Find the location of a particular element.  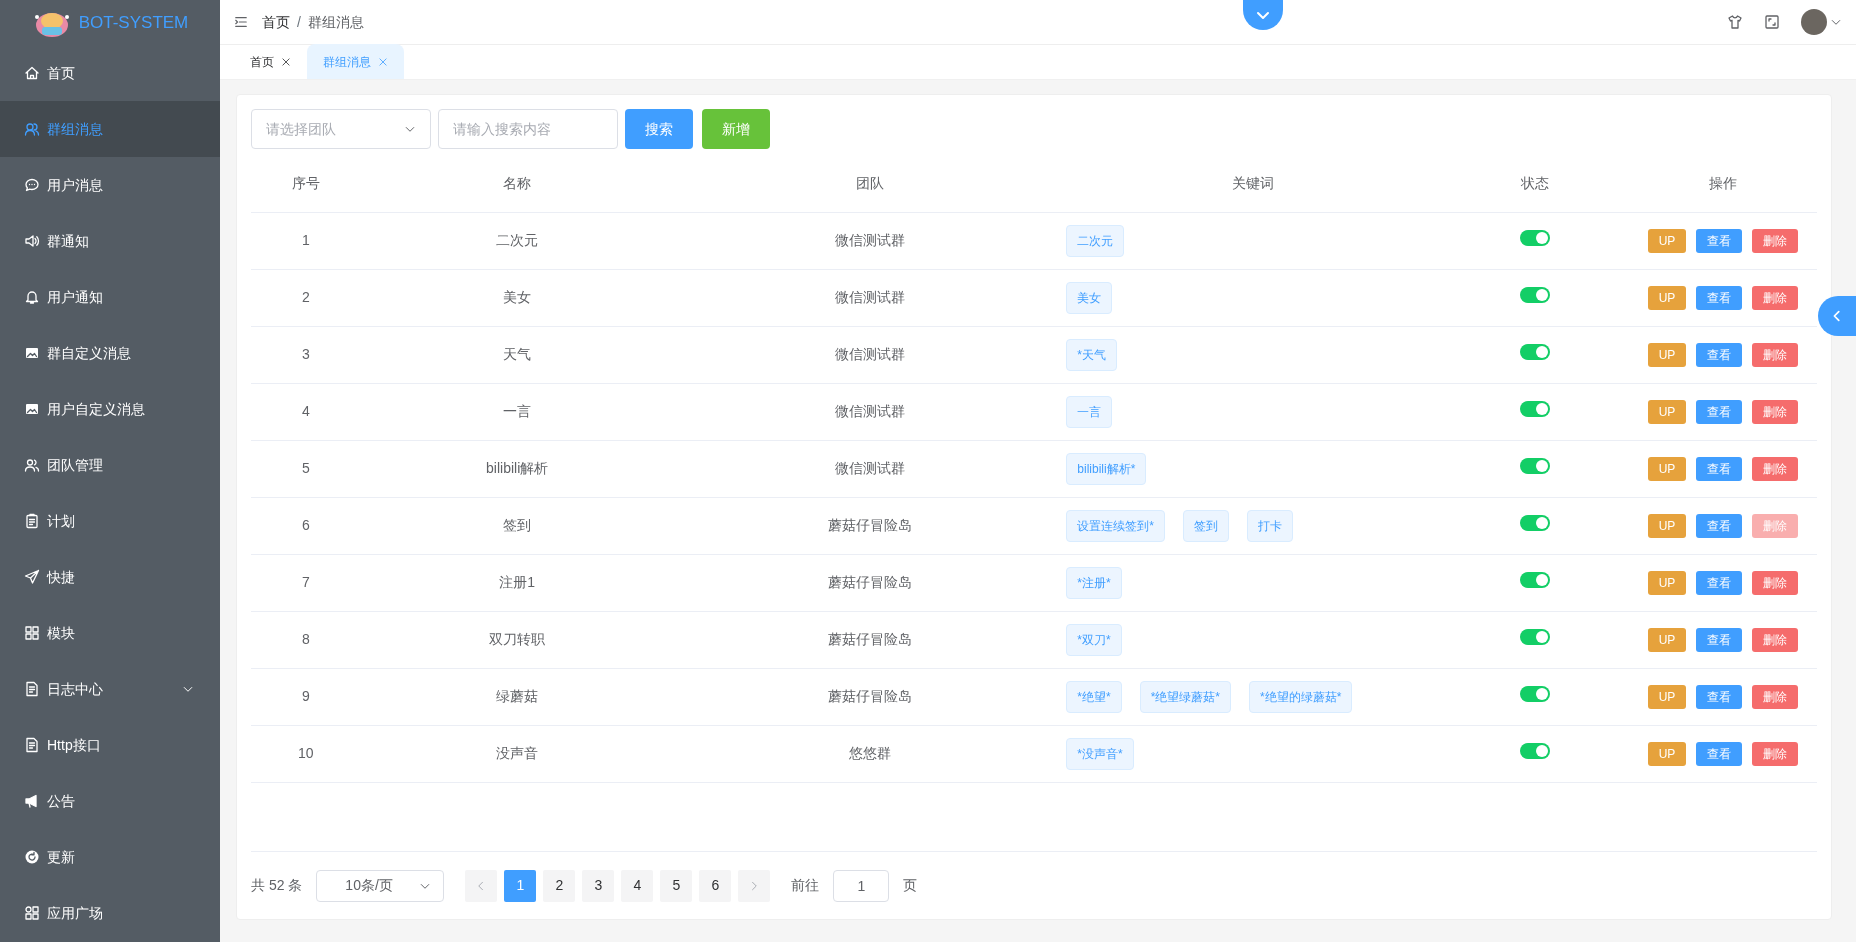

table-cell: 蘑菇仔冒险岛 is located at coordinates (869, 639).